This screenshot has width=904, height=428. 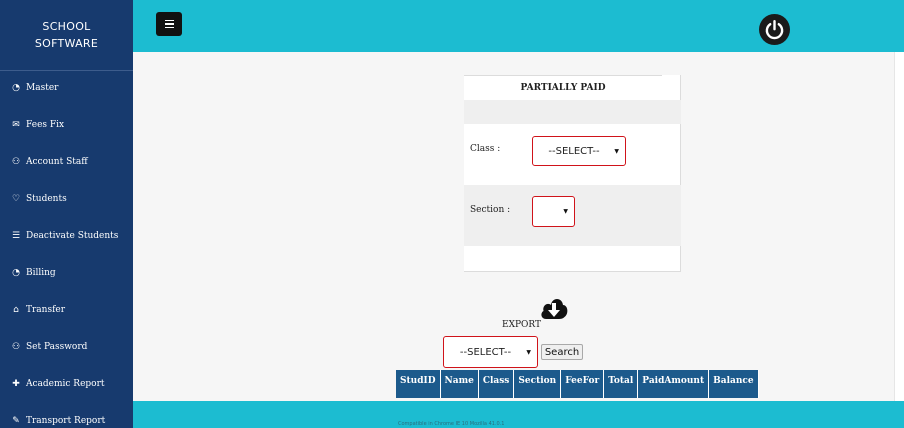 I want to click on sidebar-item-label: Billing, so click(x=41, y=272).